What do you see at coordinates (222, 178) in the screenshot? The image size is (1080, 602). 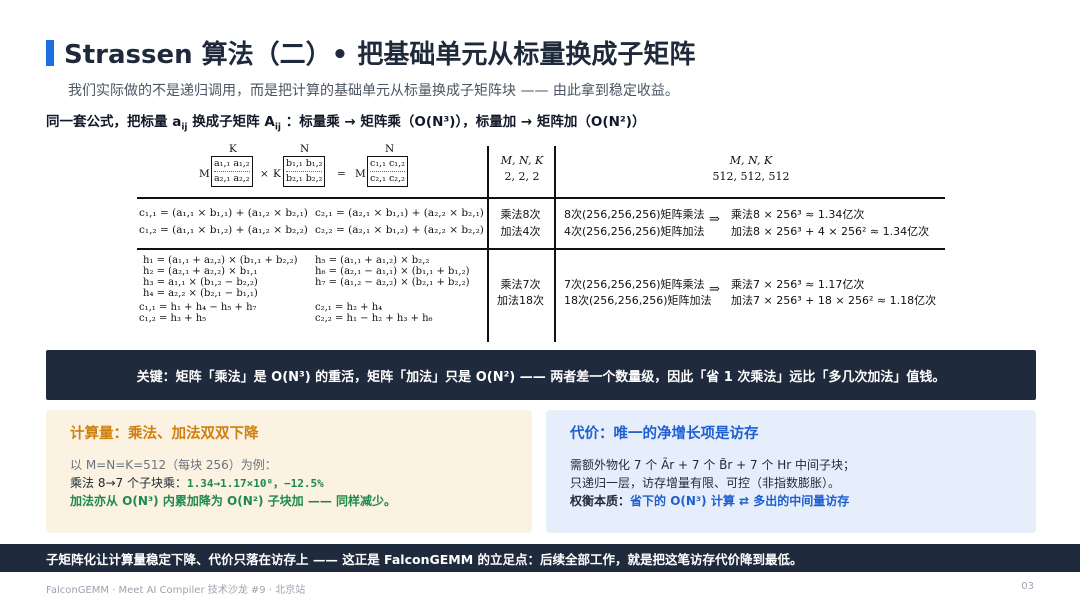 I see `a21: a₂,₁` at bounding box center [222, 178].